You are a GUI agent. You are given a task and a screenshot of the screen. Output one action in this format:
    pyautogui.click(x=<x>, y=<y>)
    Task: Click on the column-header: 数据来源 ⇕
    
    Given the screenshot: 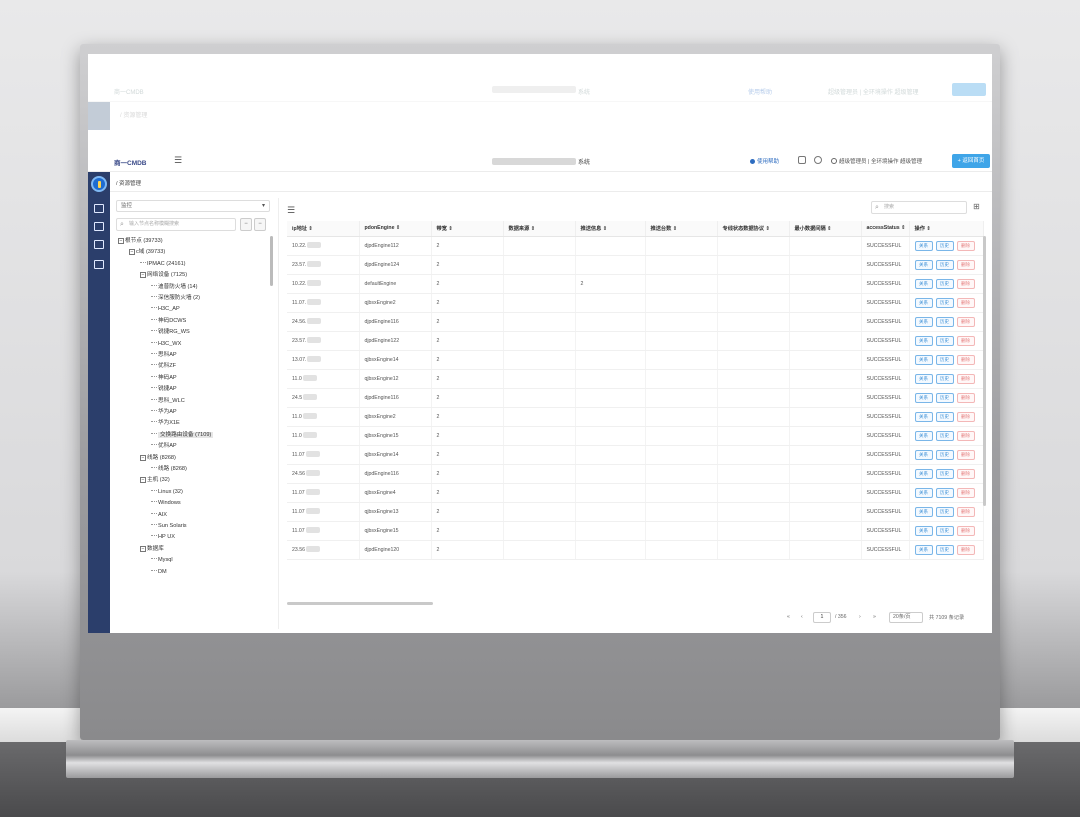 What is the action you would take?
    pyautogui.click(x=539, y=229)
    